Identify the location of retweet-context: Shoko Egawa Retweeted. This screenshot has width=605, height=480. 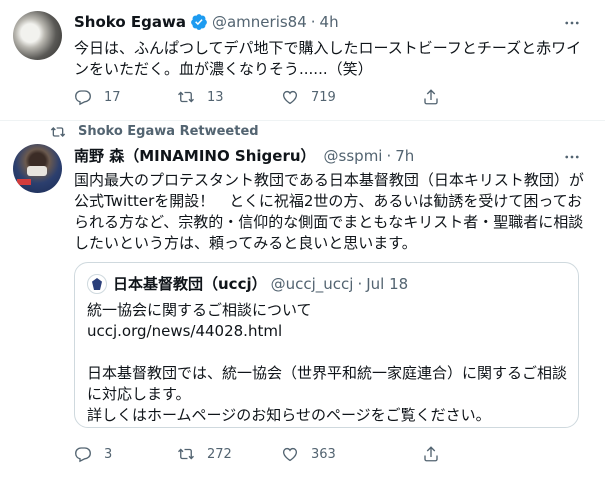
(154, 132).